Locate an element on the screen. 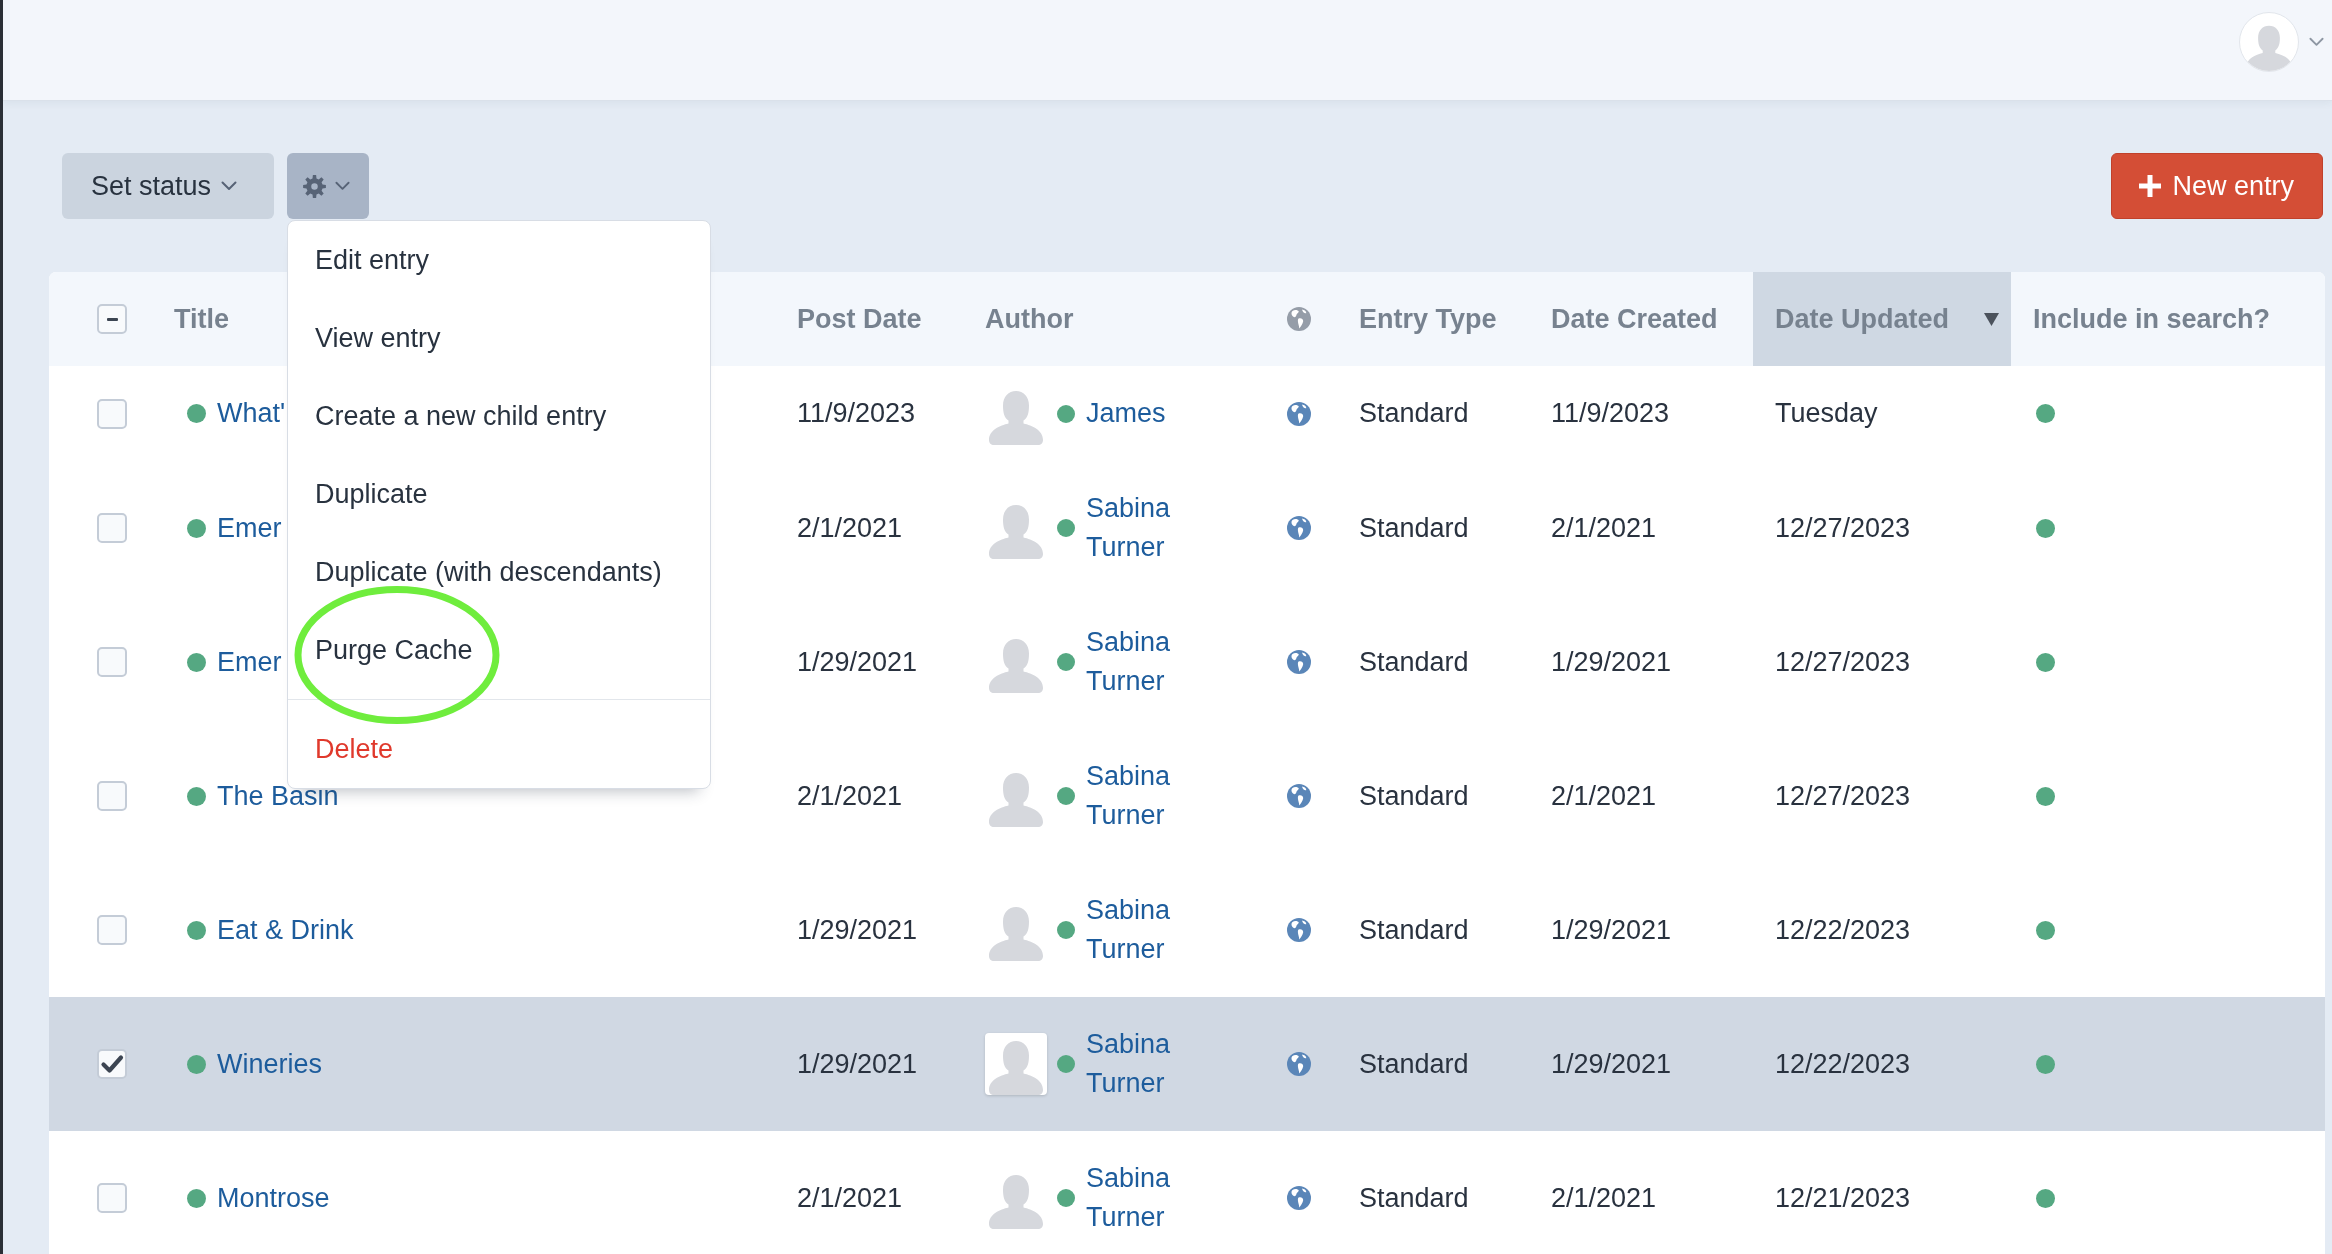 Image resolution: width=2332 pixels, height=1254 pixels. menu-item: Duplicate is located at coordinates (499, 494).